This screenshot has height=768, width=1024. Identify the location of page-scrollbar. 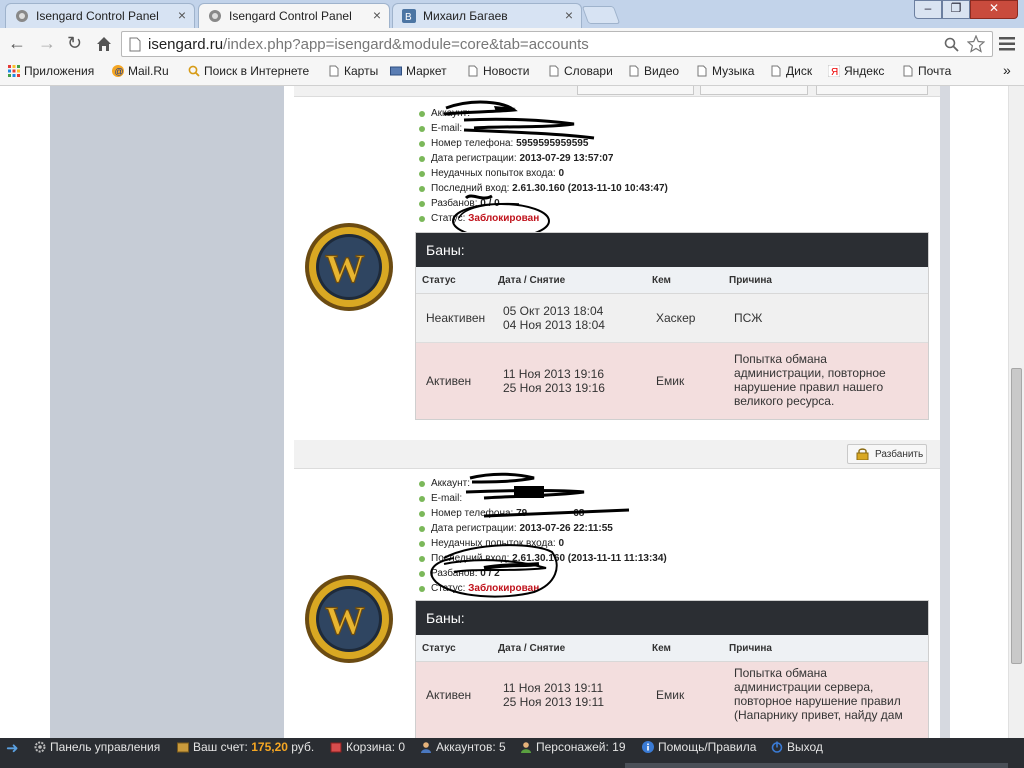
(1016, 412).